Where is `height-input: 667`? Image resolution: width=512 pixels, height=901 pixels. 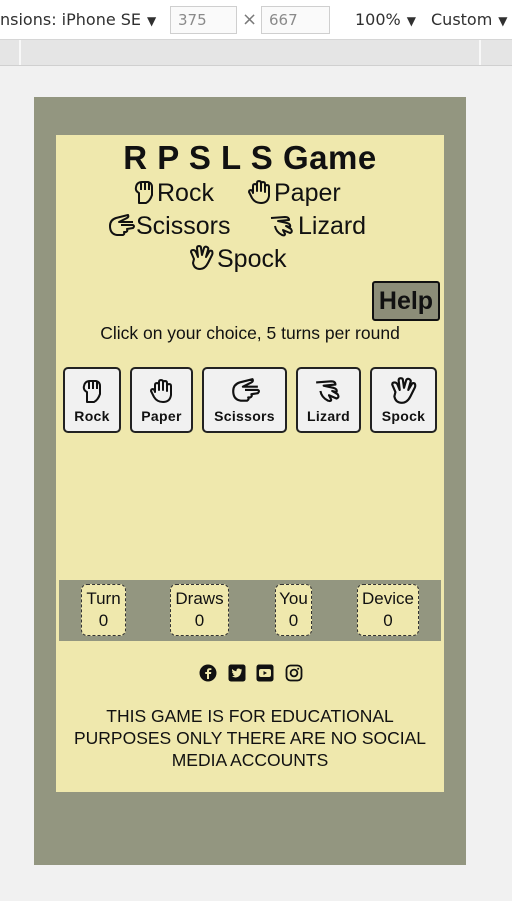
height-input: 667 is located at coordinates (295, 20).